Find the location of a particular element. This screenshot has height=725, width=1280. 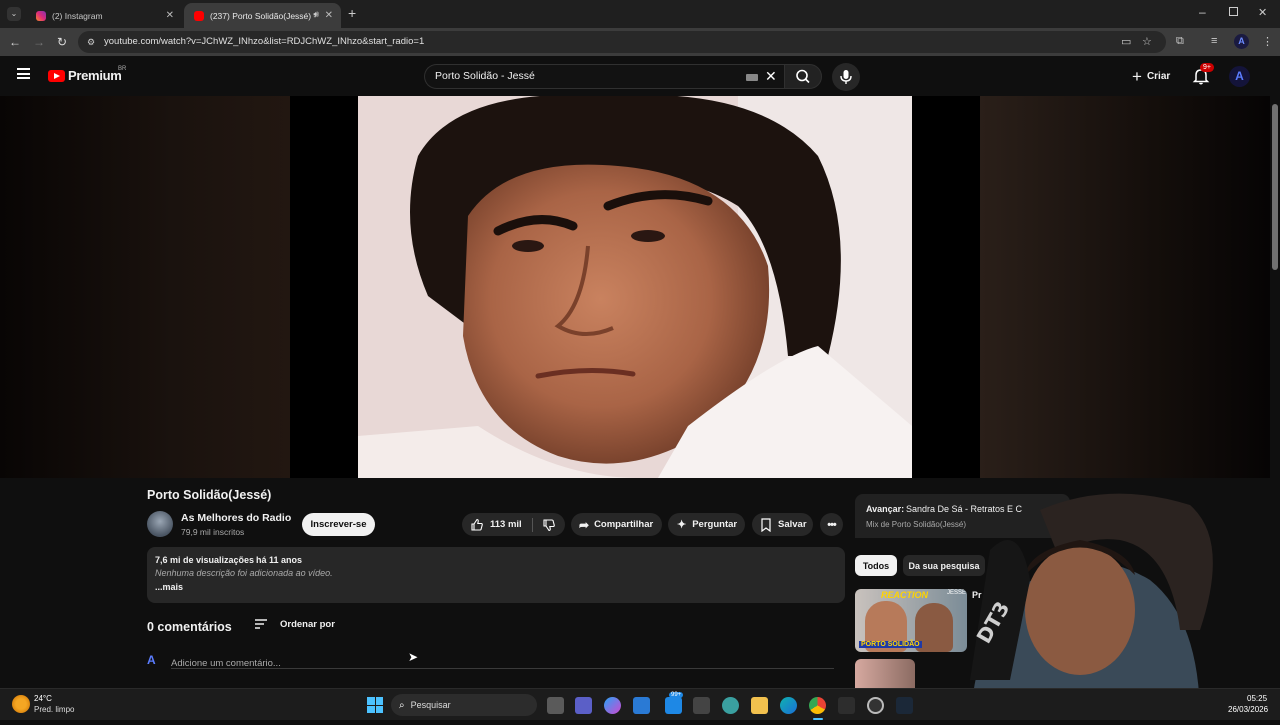

chrome-menu-icon: ⋮ is located at coordinates (1267, 41).